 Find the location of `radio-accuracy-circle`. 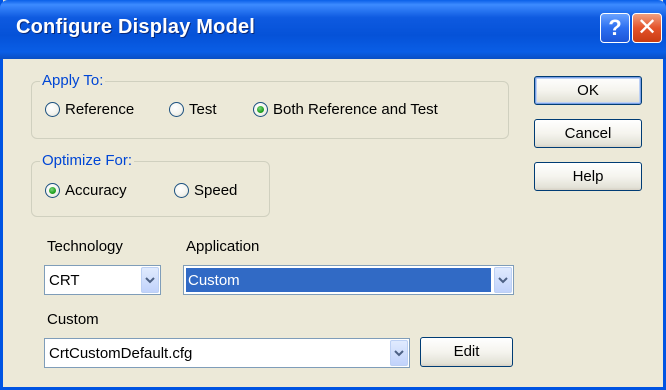

radio-accuracy-circle is located at coordinates (52, 190).